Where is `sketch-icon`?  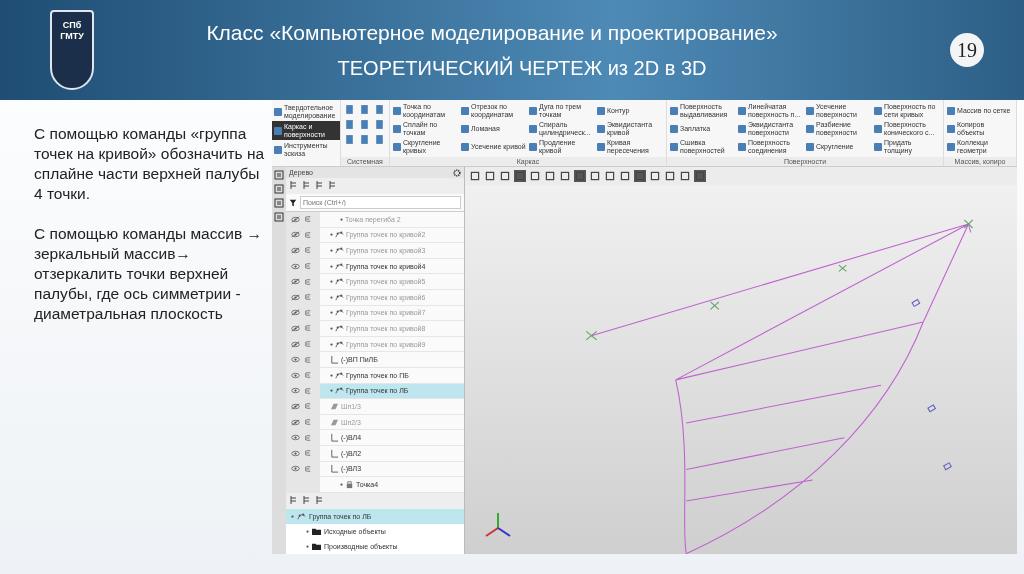 sketch-icon is located at coordinates (334, 360).